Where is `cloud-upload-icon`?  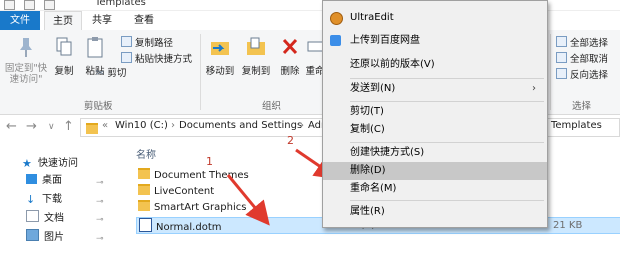 cloud-upload-icon is located at coordinates (335, 40).